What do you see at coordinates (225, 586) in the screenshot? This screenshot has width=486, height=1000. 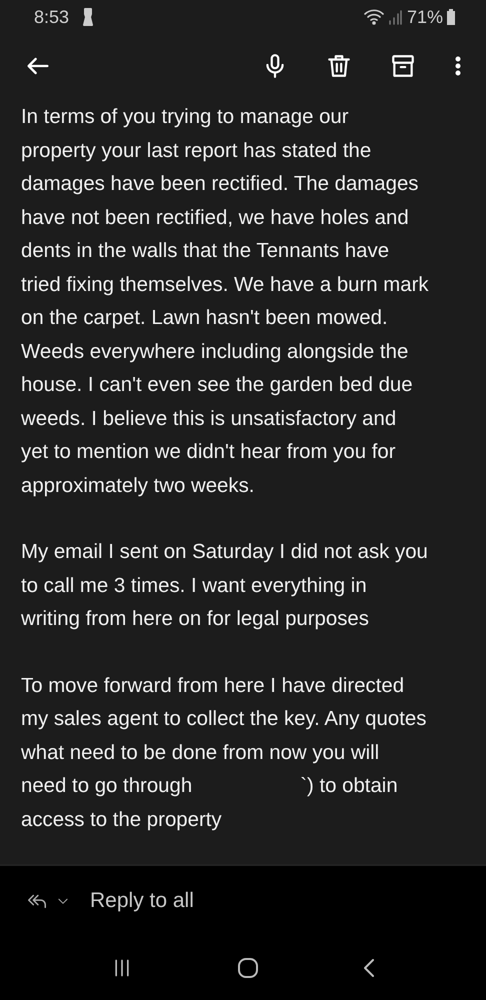 I see `email-paragraph: My email I sent on Saturday I did not ask you to call me 3 times. I want everything in writing from here on for legal purposes` at bounding box center [225, 586].